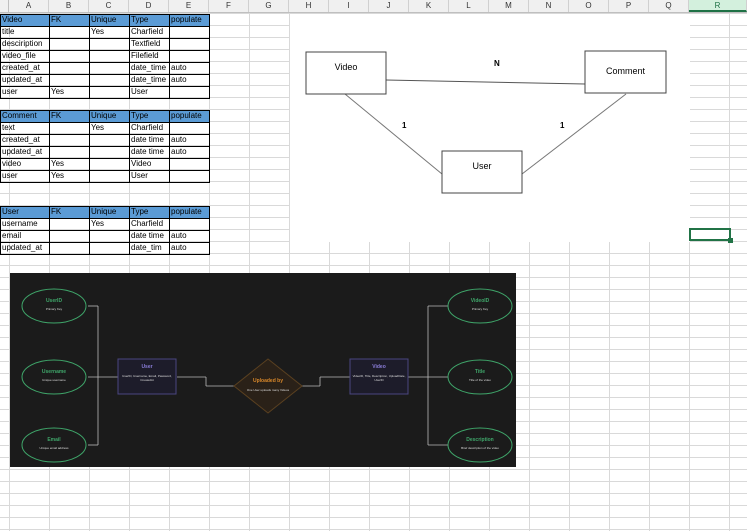  Describe the element at coordinates (509, 6) in the screenshot. I see `column-header-m: M` at that location.